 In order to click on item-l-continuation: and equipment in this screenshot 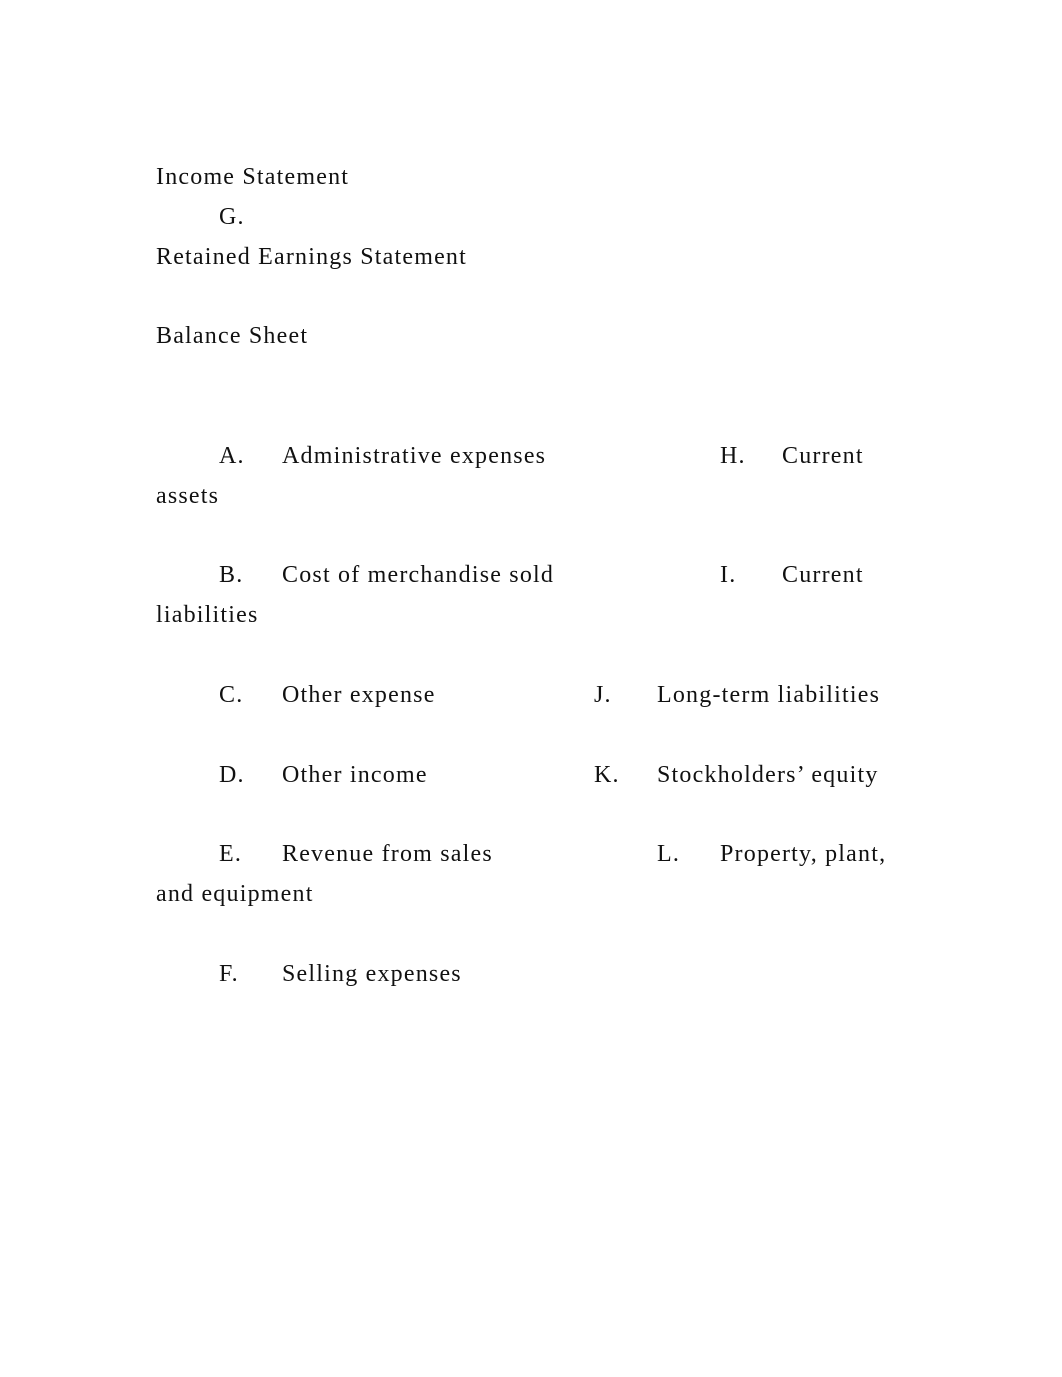, I will do `click(235, 894)`.